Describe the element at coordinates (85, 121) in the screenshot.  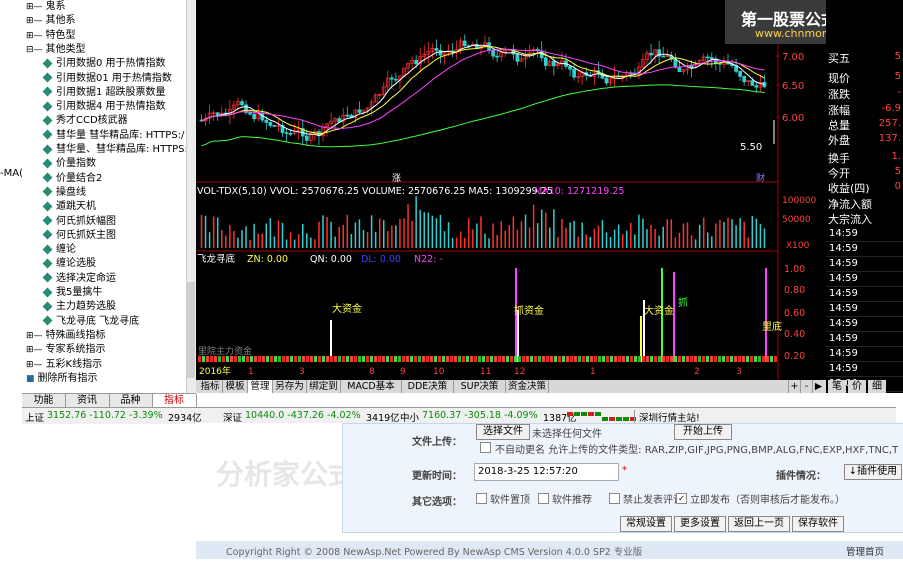
I see `tree-item: 秀才CCD核武器` at that location.